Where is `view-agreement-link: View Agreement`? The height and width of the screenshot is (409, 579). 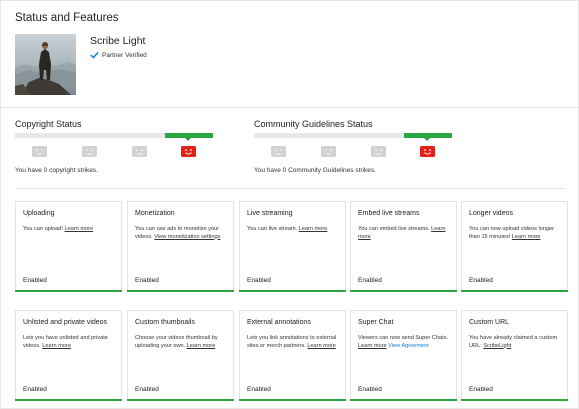
view-agreement-link: View Agreement is located at coordinates (408, 346).